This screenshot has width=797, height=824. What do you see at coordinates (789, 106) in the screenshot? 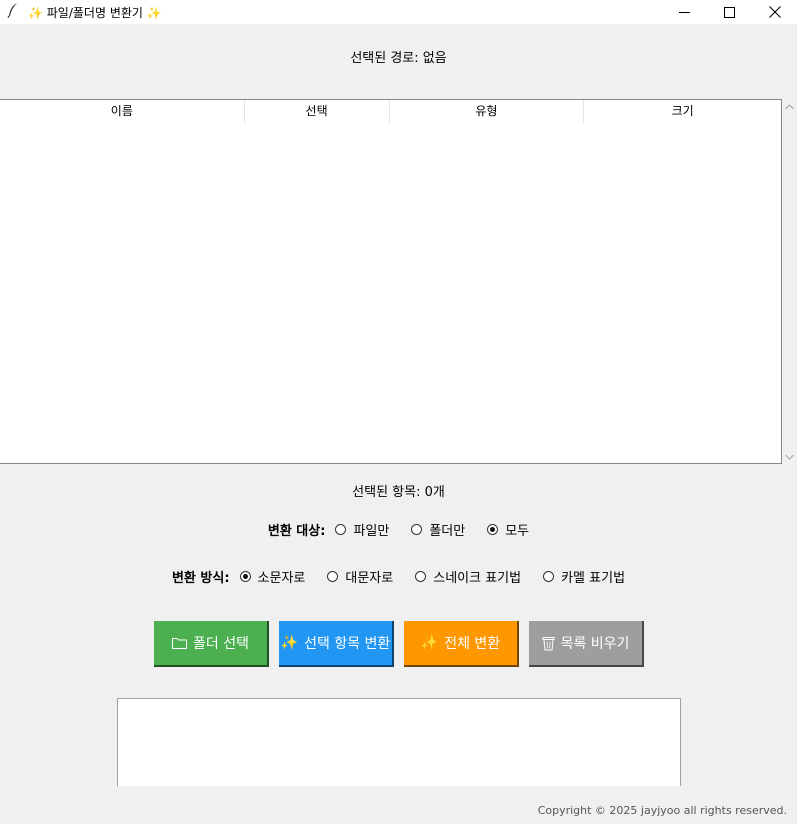
I see `scroll-up-icon` at bounding box center [789, 106].